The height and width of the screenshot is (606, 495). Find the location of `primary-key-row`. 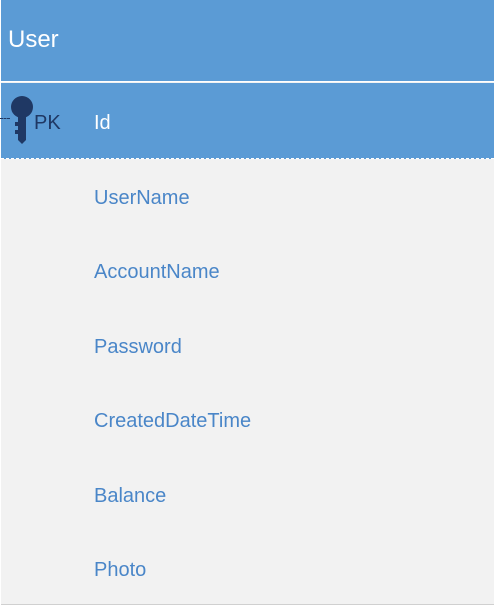

primary-key-row is located at coordinates (247, 121).